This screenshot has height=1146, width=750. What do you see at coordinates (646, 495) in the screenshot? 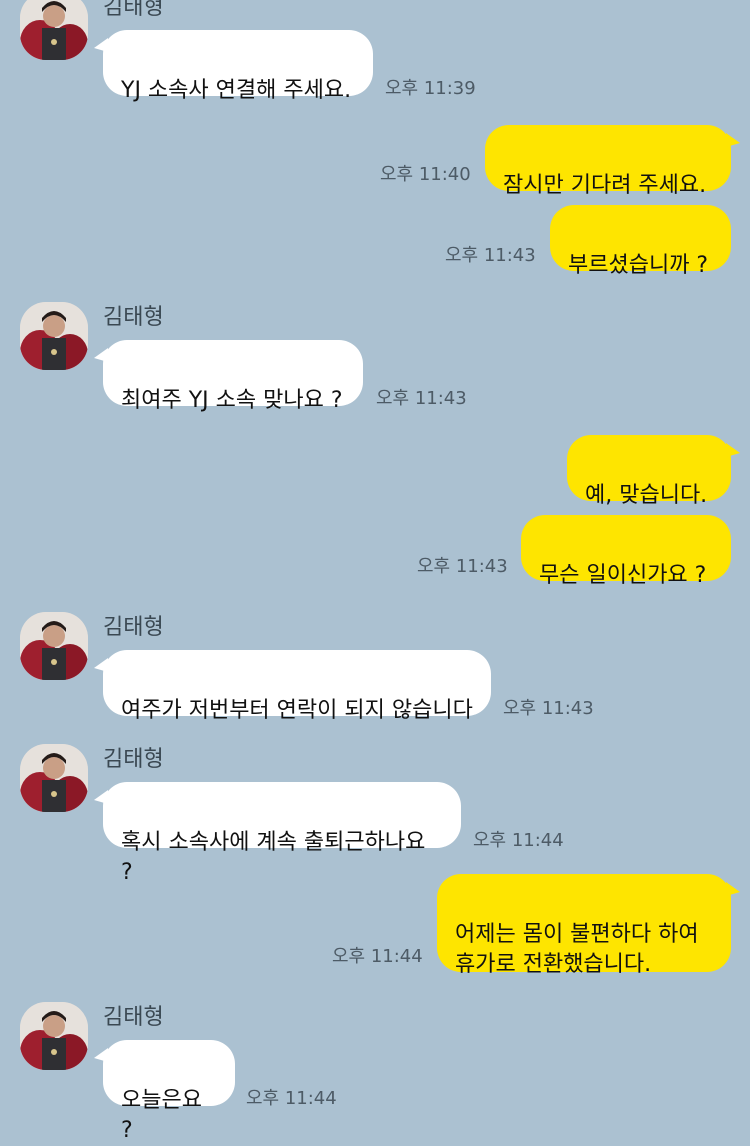
I see `message-text: 예, 맞습니다.` at bounding box center [646, 495].